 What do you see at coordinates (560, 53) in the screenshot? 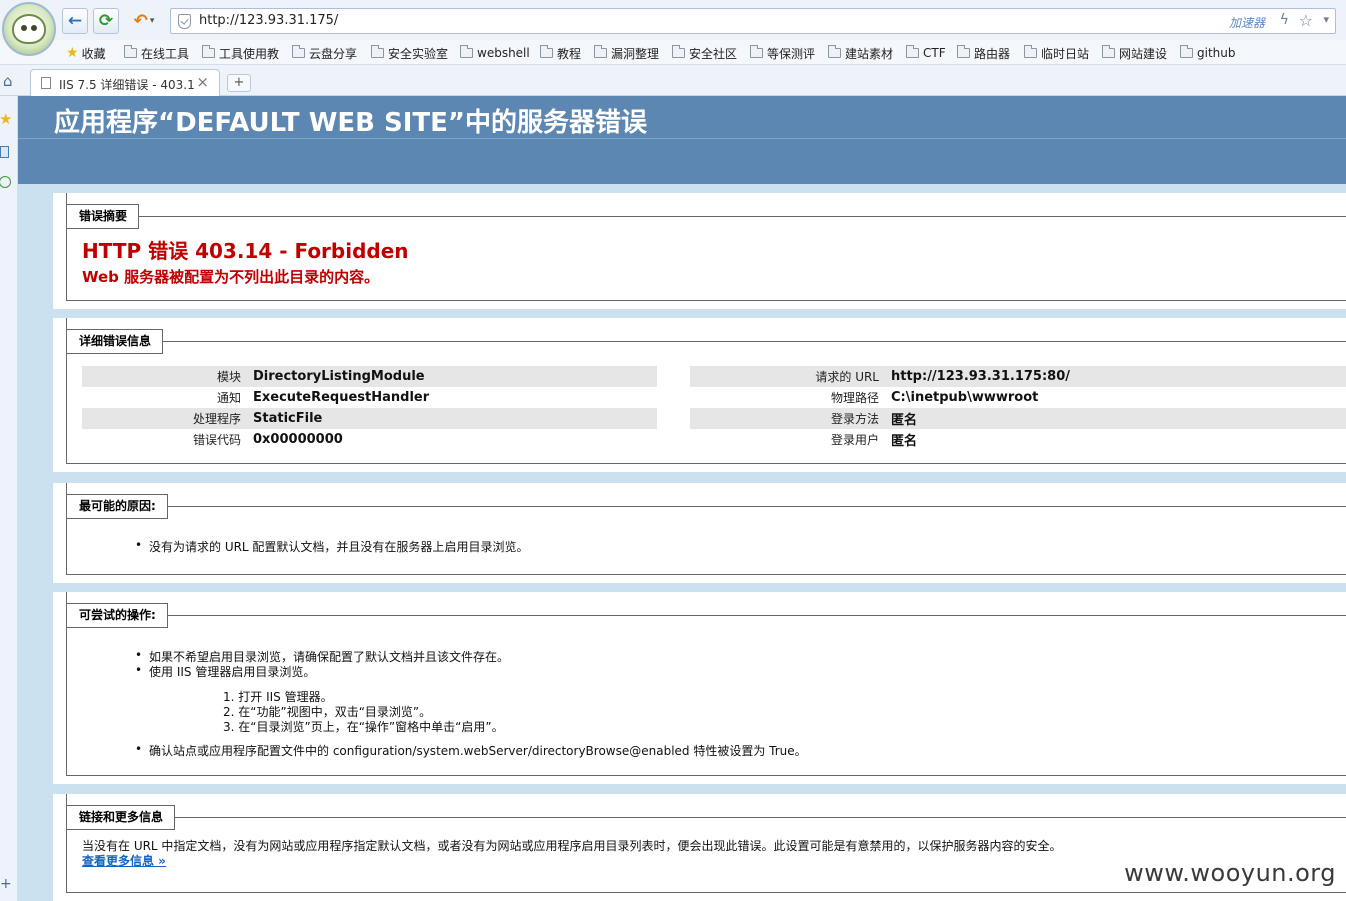
I see `bookmark-item: 教程` at bounding box center [560, 53].